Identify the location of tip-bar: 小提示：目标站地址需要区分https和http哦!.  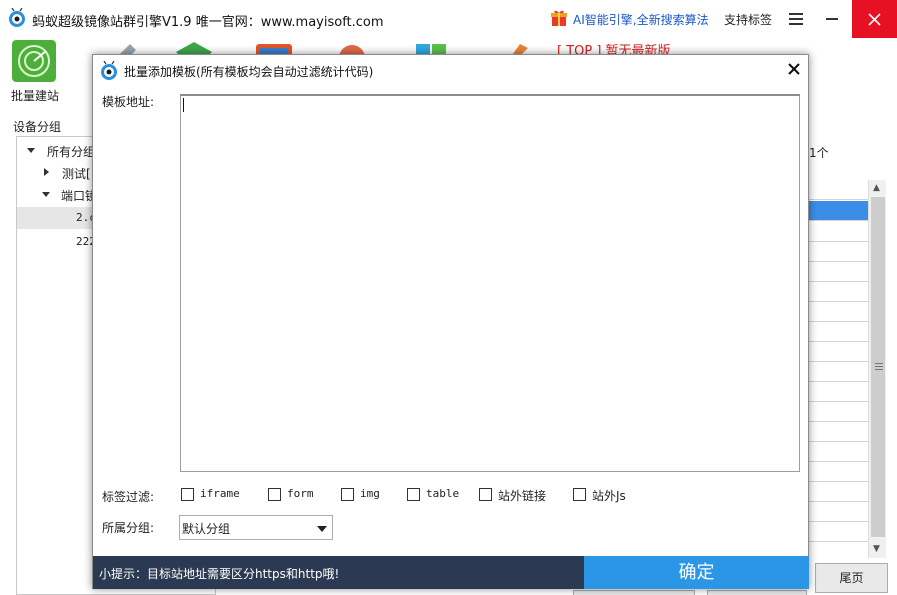
(338, 572).